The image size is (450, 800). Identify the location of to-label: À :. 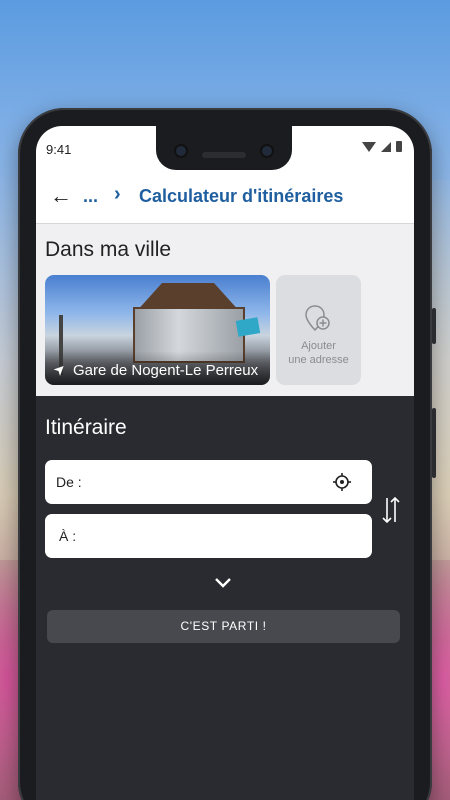
(68, 536).